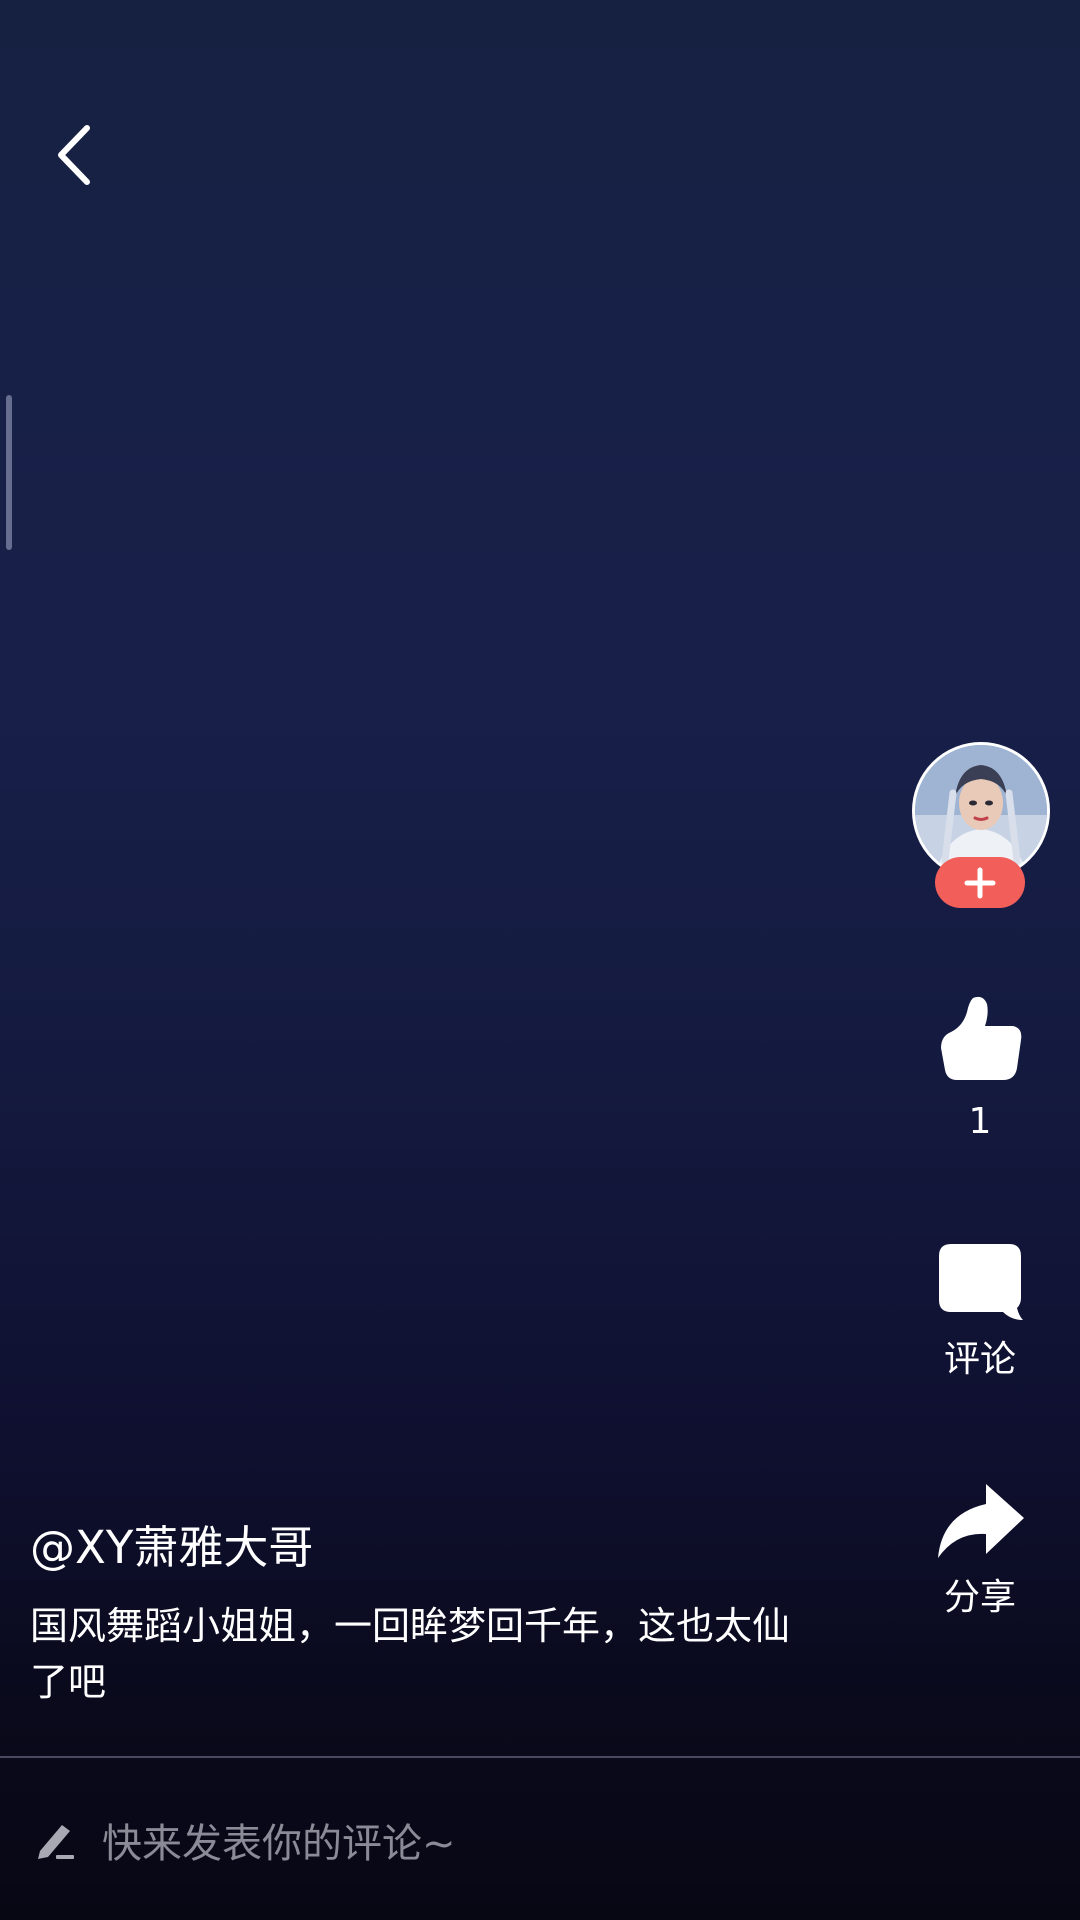 This screenshot has height=1920, width=1080. I want to click on scroll-indicator, so click(9, 472).